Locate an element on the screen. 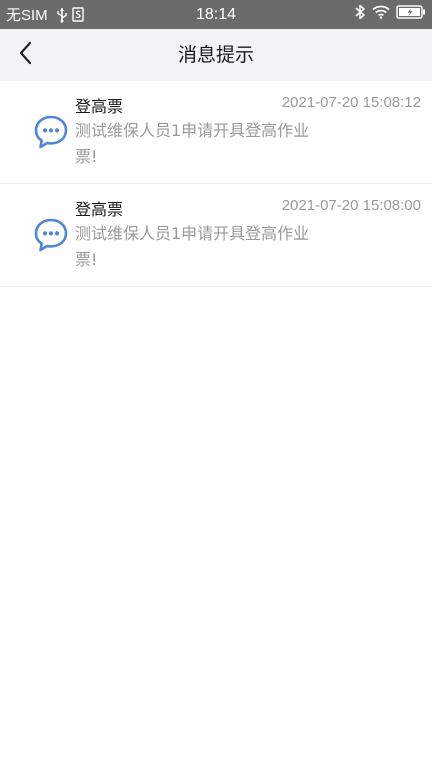 This screenshot has width=432, height=768. message-time: 2021-07-20 15:08:00 is located at coordinates (351, 205).